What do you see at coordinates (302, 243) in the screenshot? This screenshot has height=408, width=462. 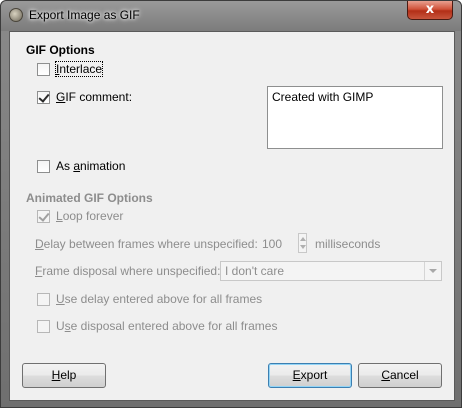 I see `delay-spinner-buttons` at bounding box center [302, 243].